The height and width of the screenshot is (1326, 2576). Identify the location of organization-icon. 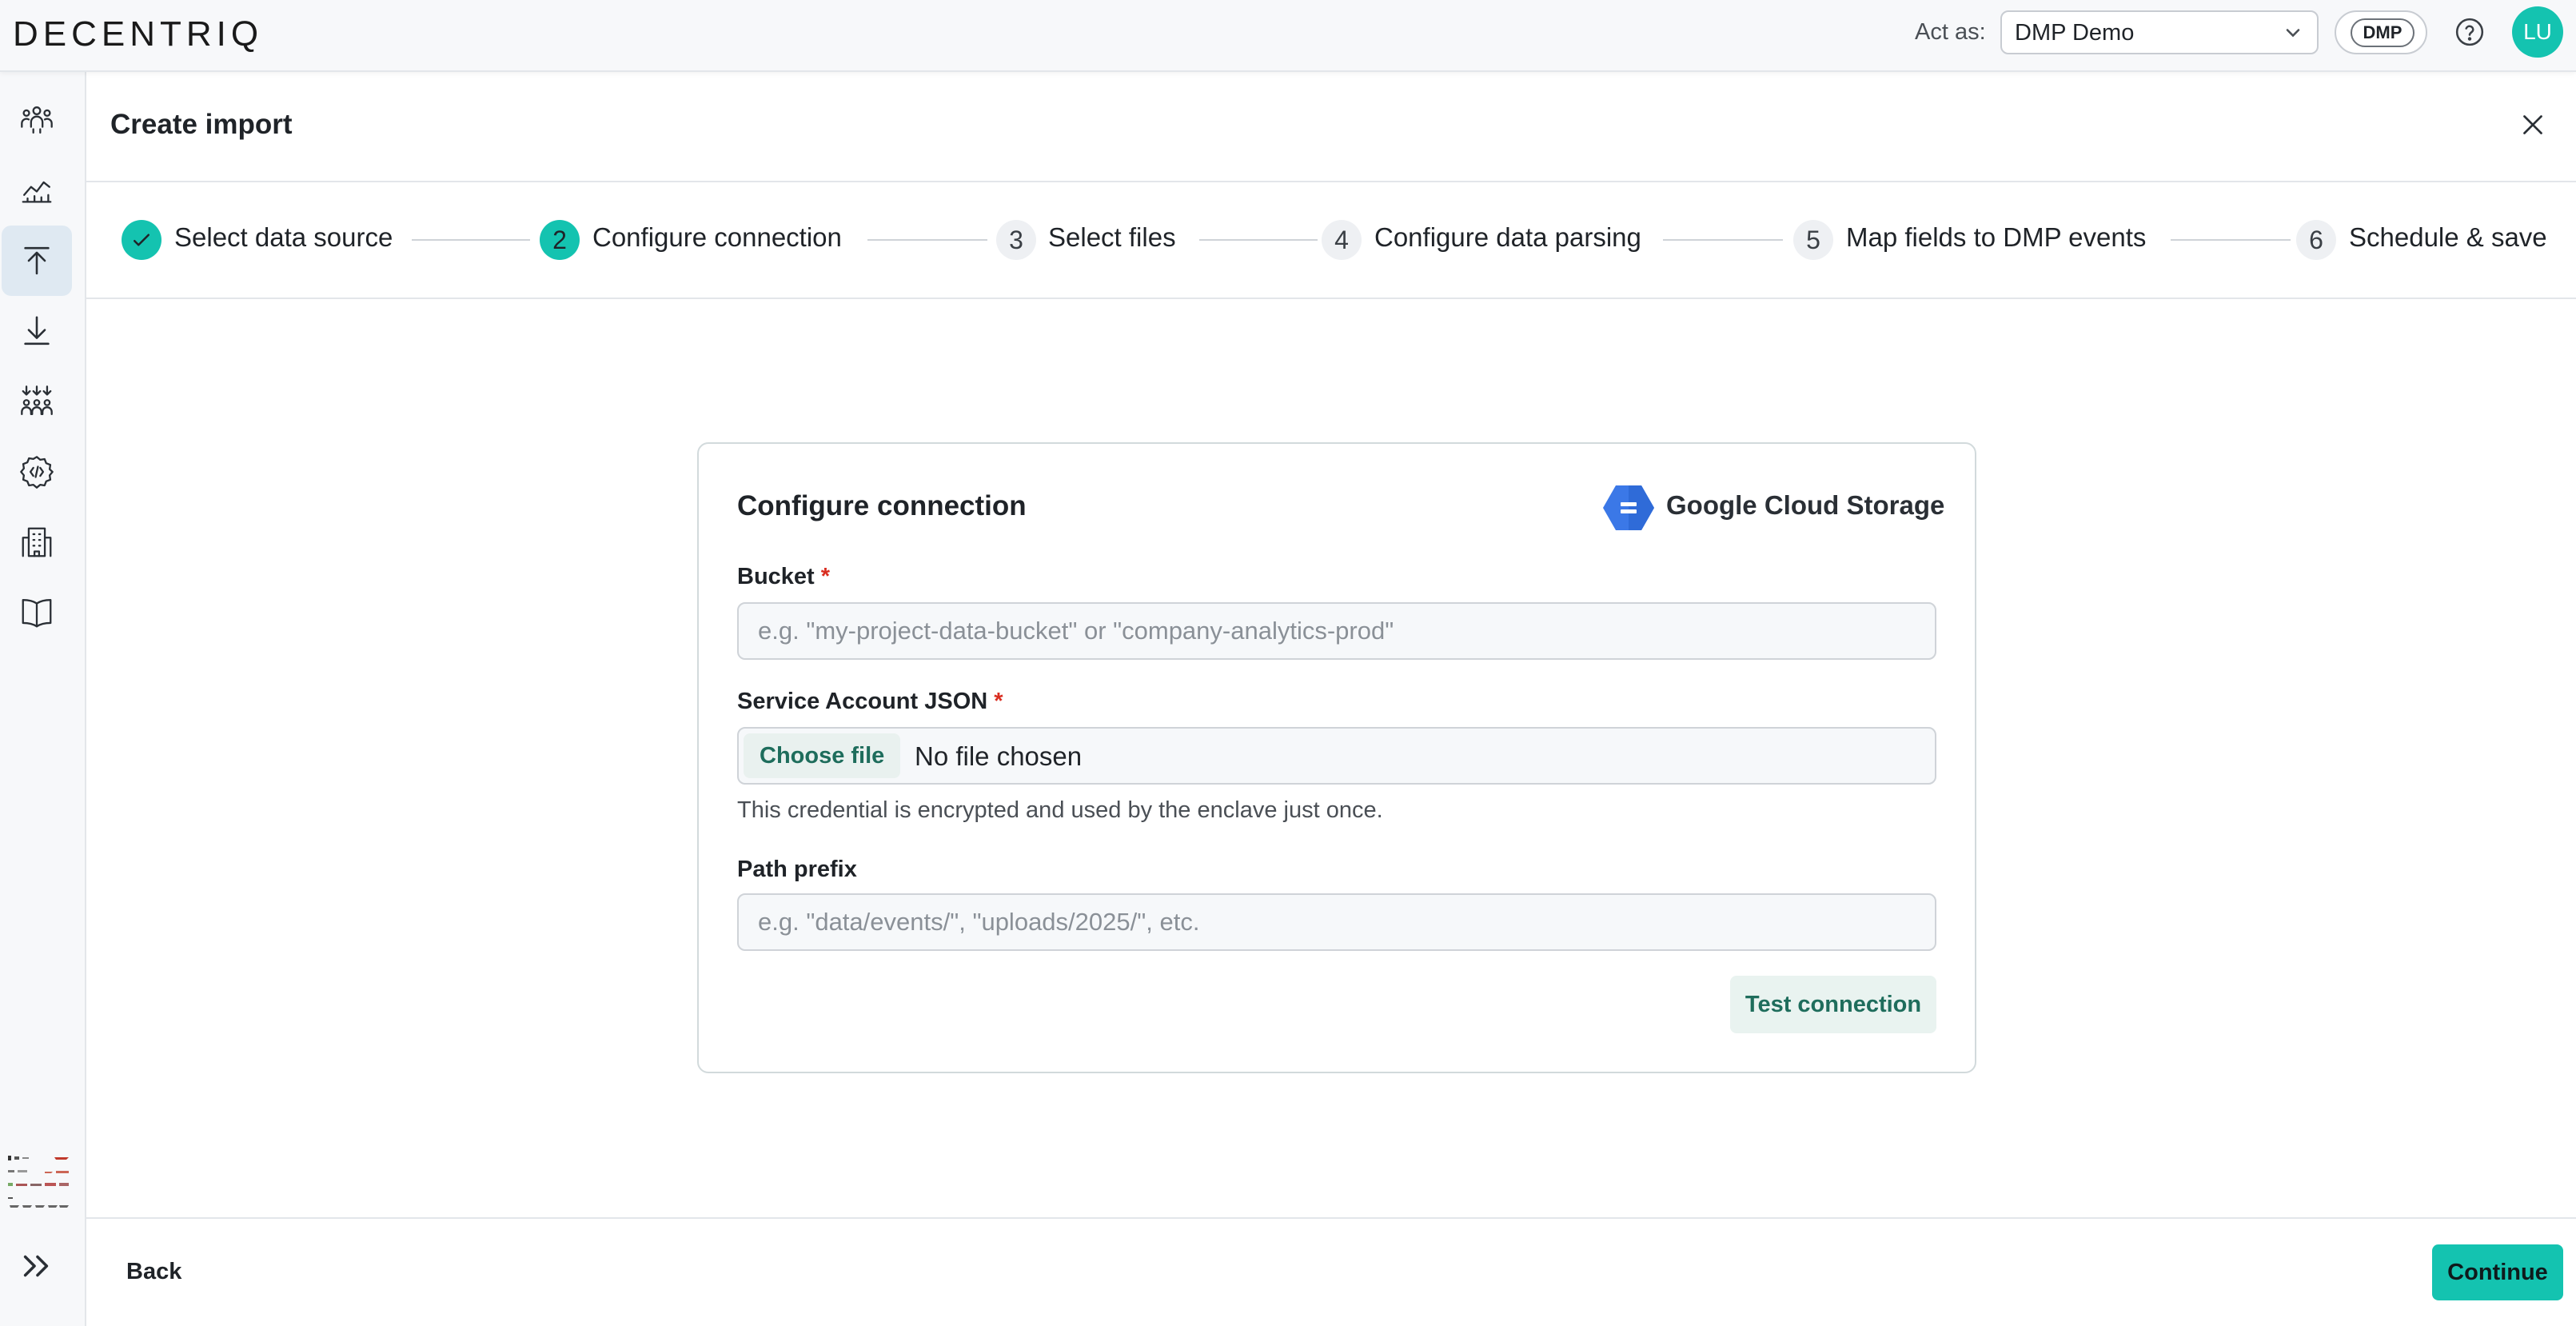
(37, 542).